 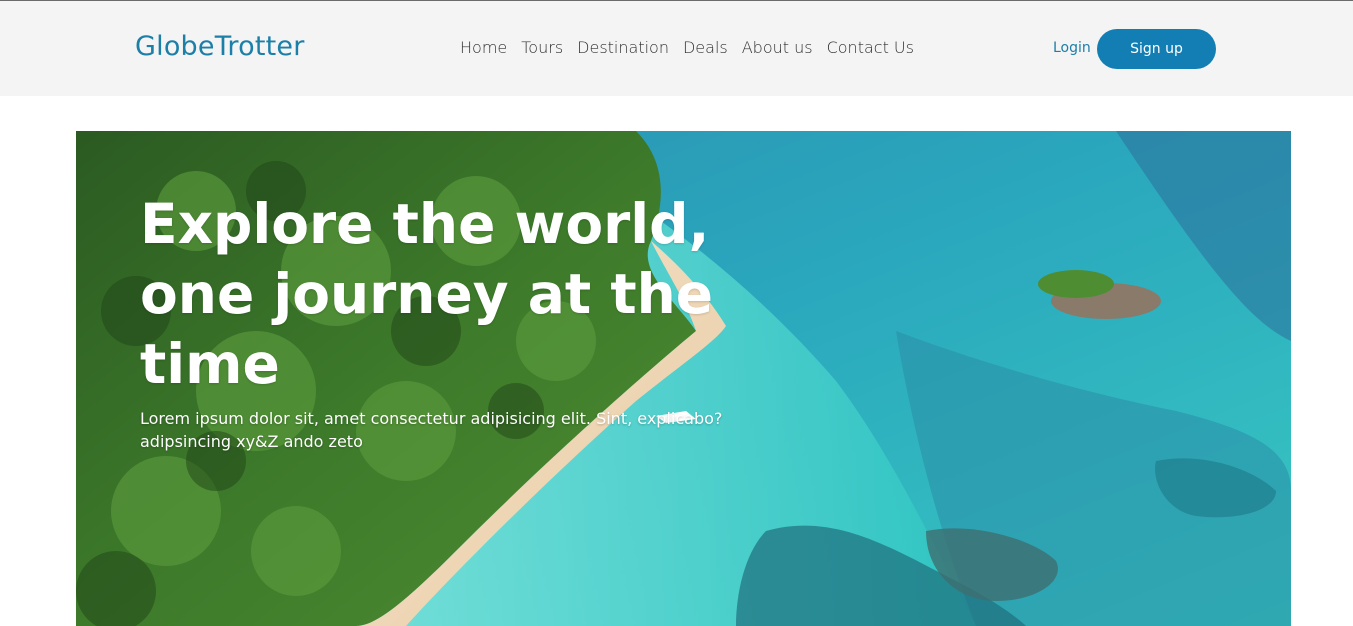 I want to click on nav-home: Home, so click(x=483, y=47).